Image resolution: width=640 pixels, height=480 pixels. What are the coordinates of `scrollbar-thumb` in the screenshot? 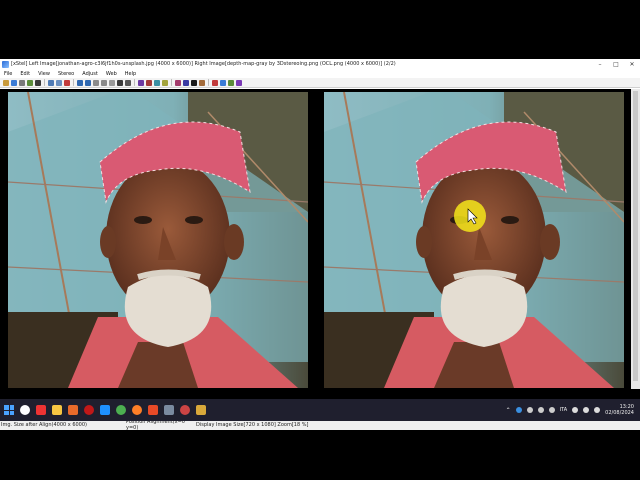 It's located at (635, 236).